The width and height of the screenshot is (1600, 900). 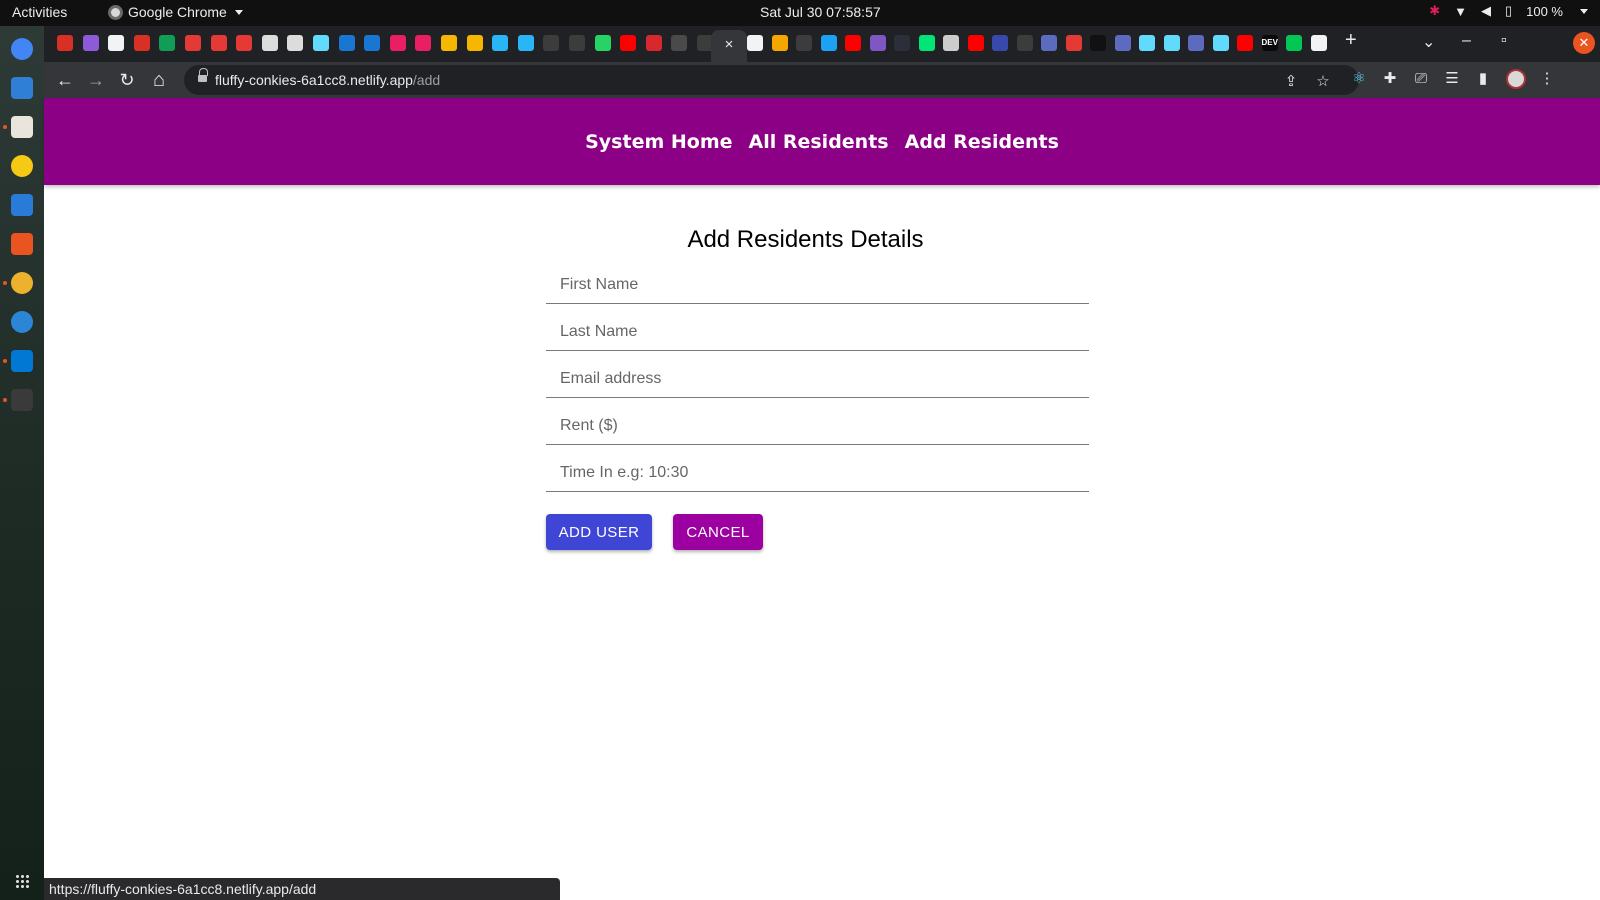 I want to click on mega-icon, so click(x=653, y=43).